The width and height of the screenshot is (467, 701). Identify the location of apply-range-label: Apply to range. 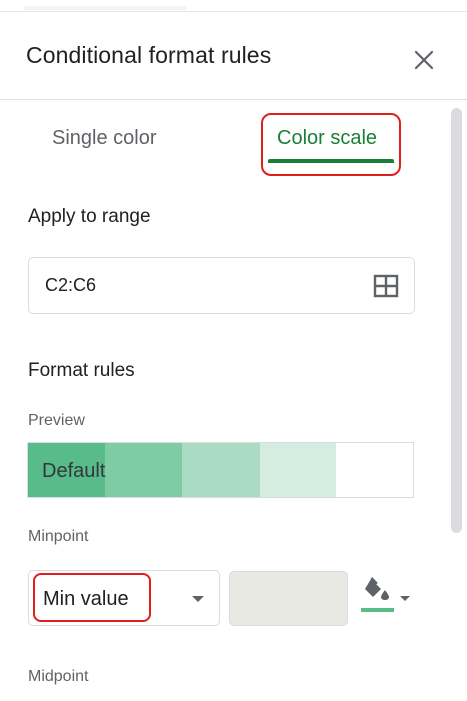
(89, 216).